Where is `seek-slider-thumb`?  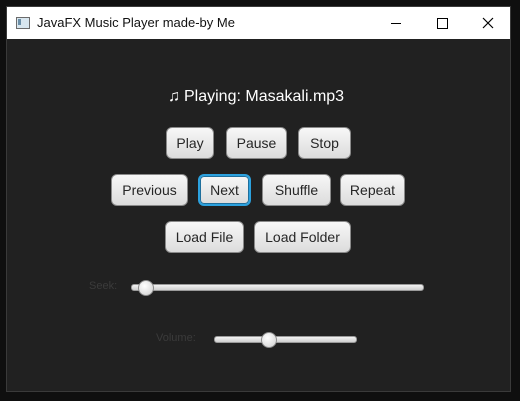
seek-slider-thumb is located at coordinates (146, 288).